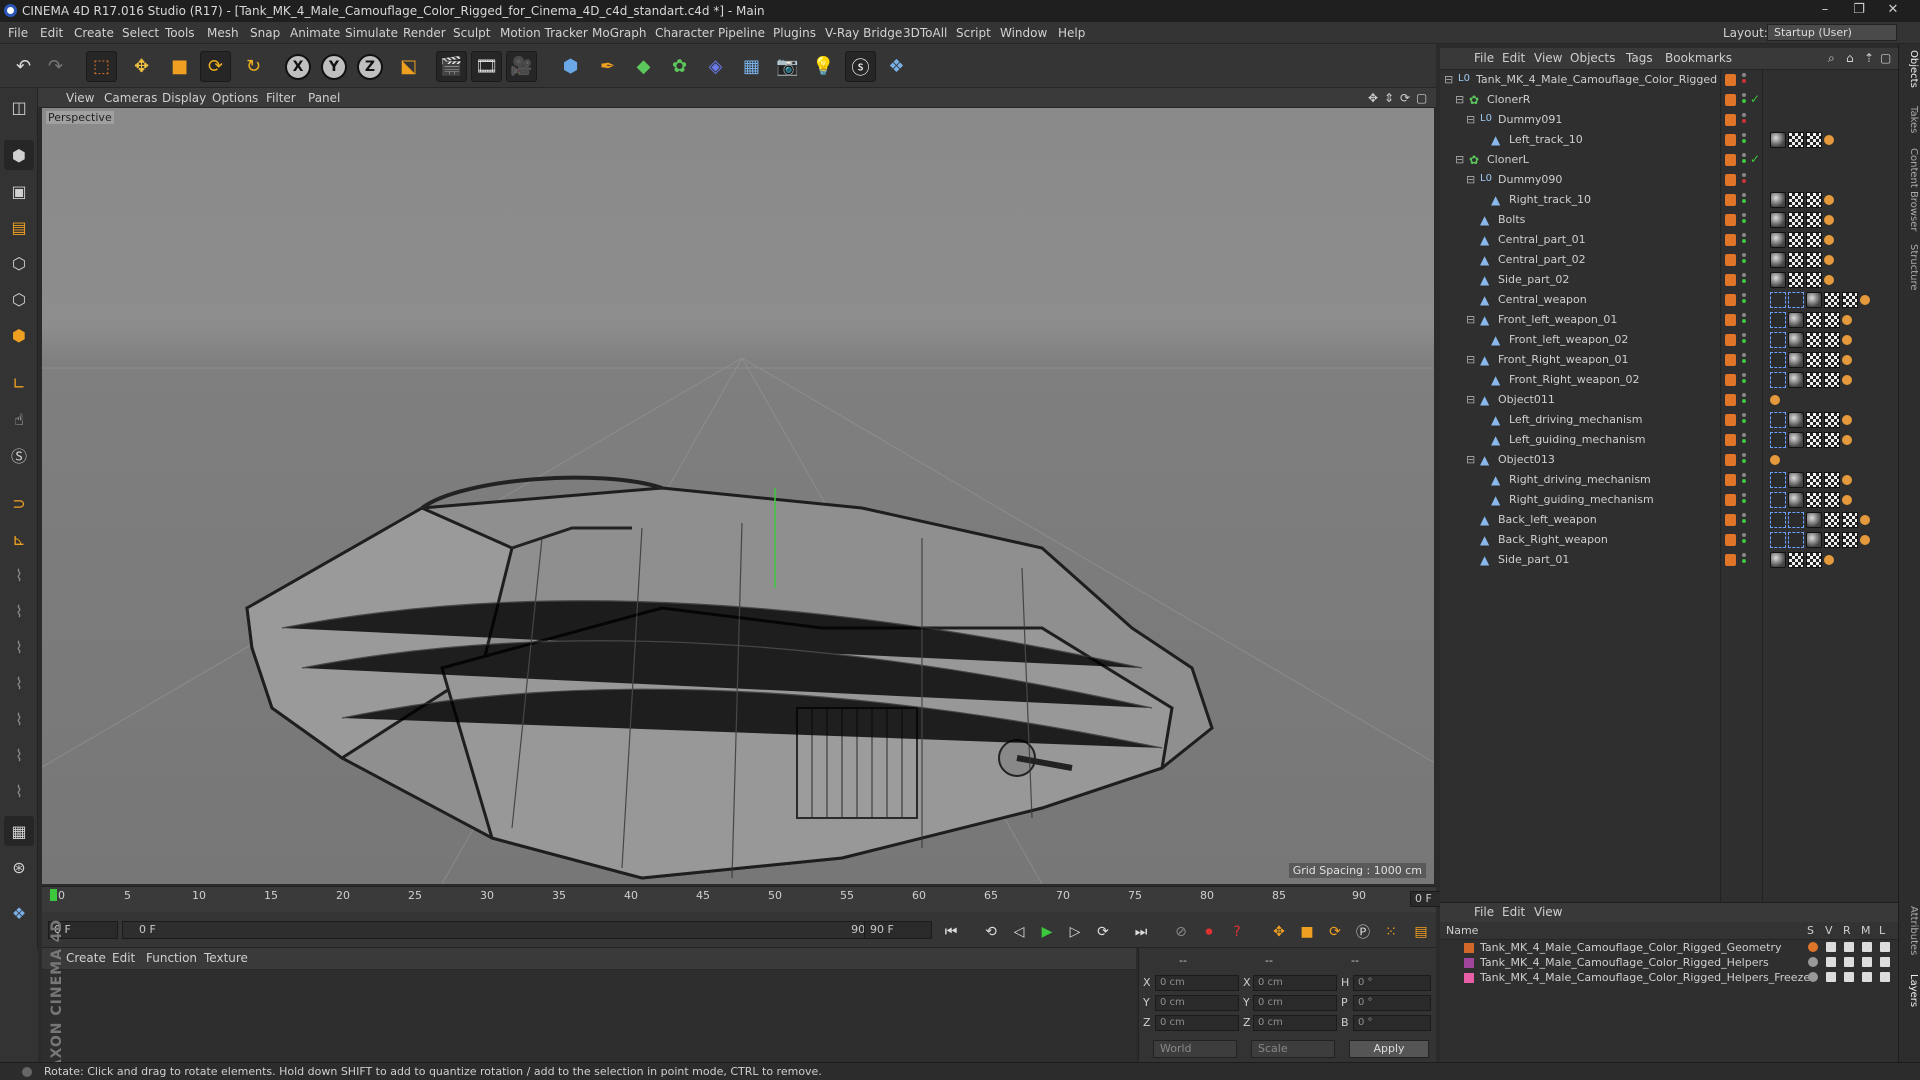  I want to click on viewport-menu-options: Options, so click(235, 98).